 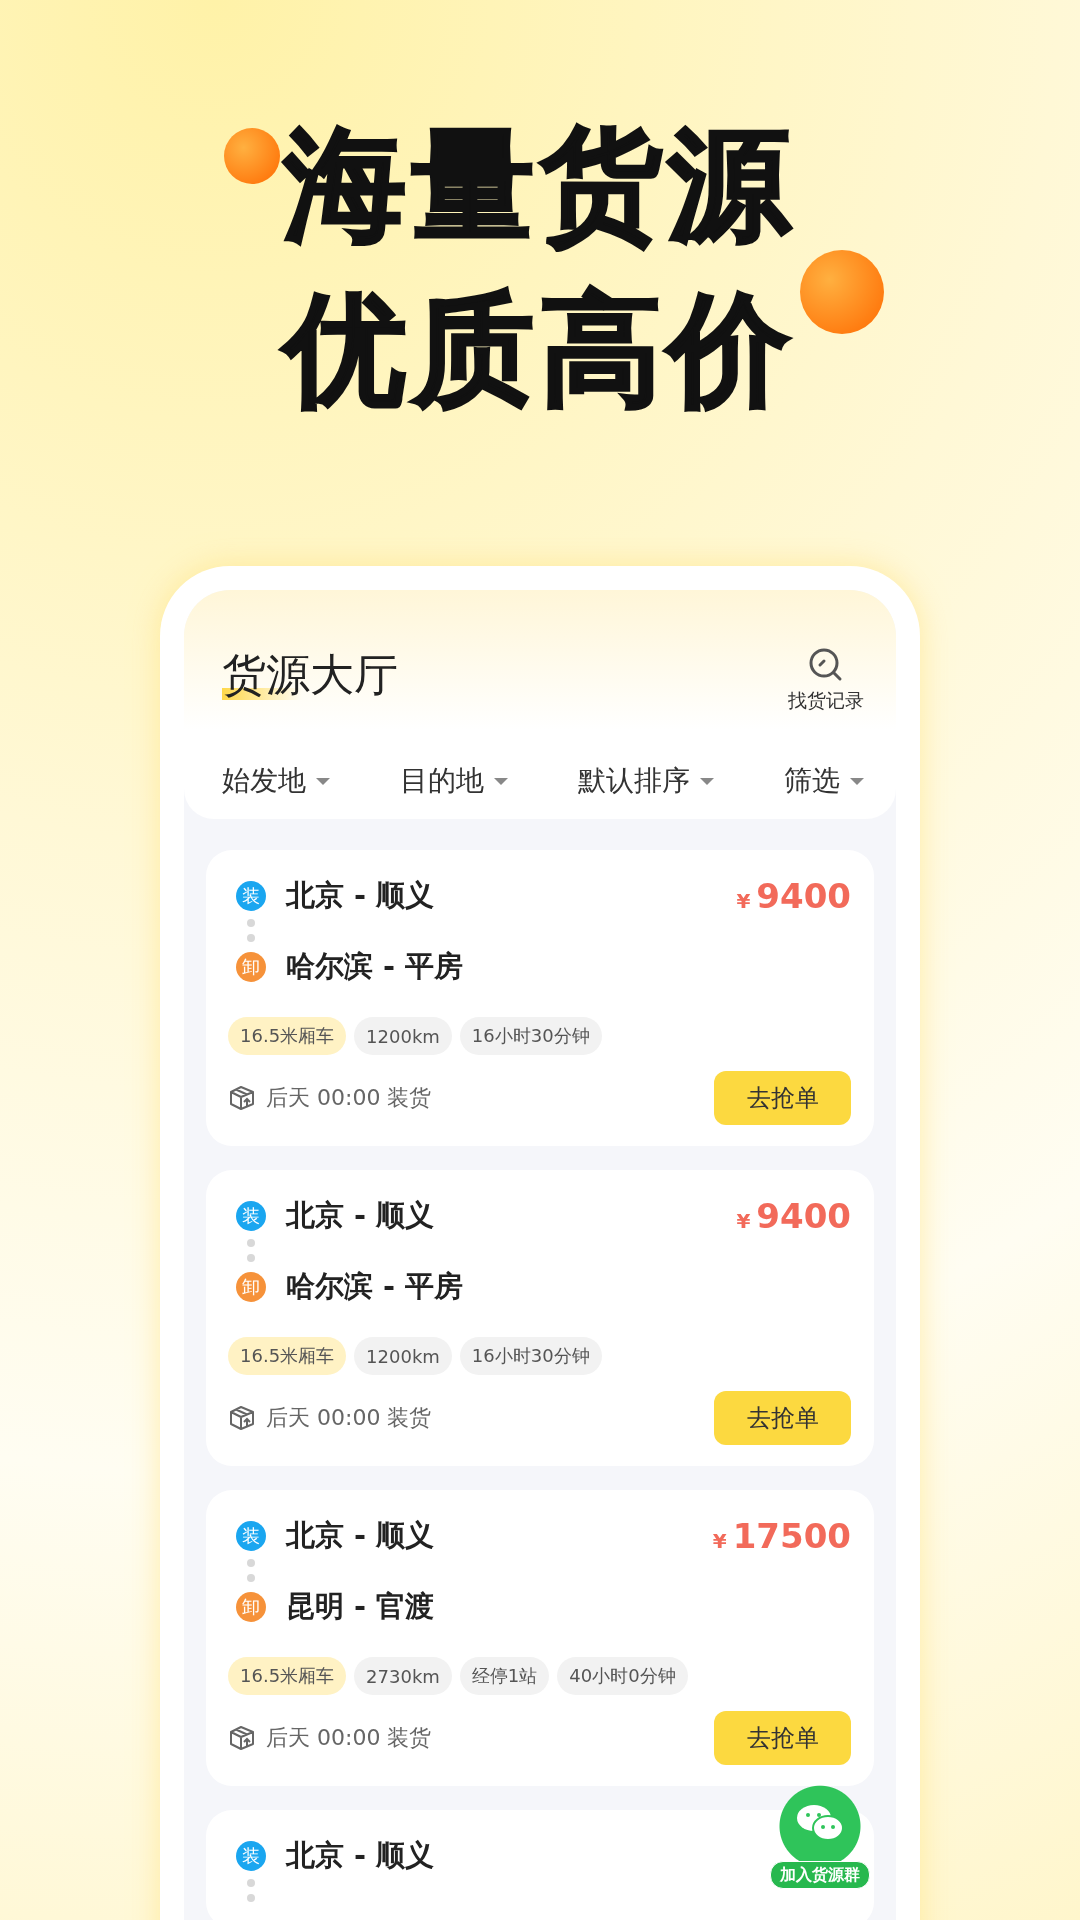 What do you see at coordinates (826, 680) in the screenshot?
I see `history-button: 找货记录` at bounding box center [826, 680].